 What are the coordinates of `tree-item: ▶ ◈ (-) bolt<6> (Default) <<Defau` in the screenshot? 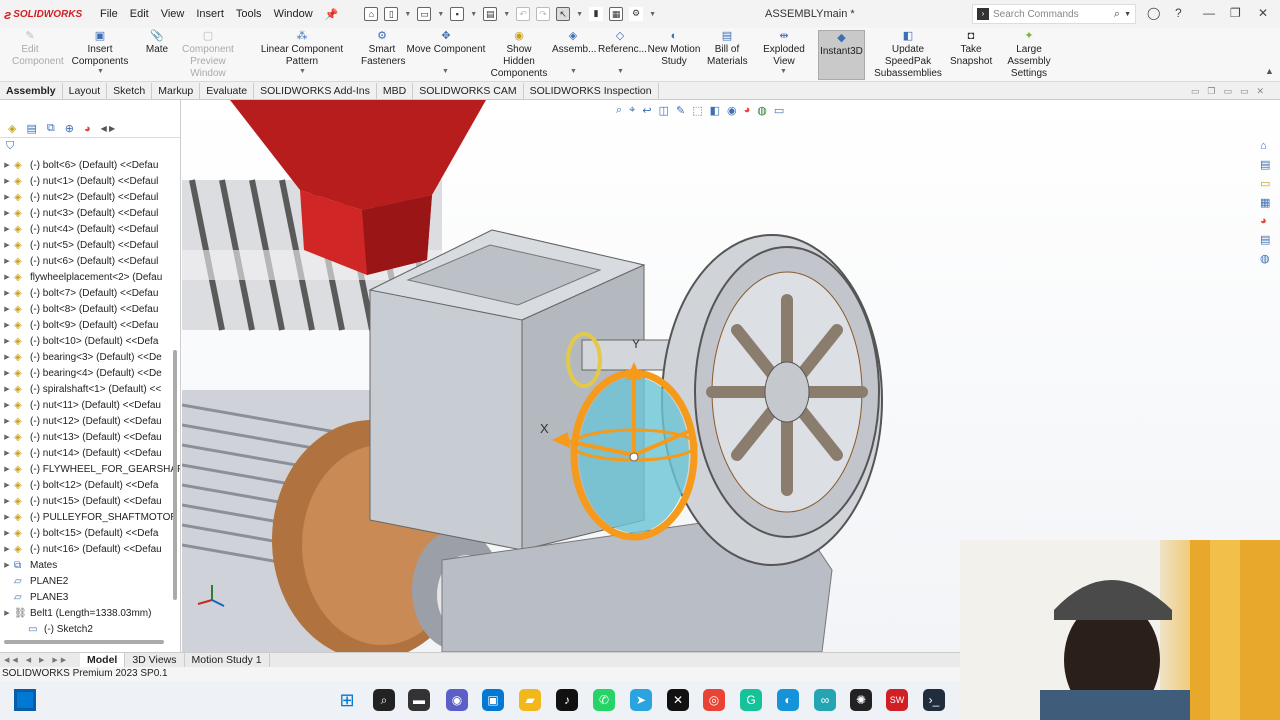 It's located at (90, 166).